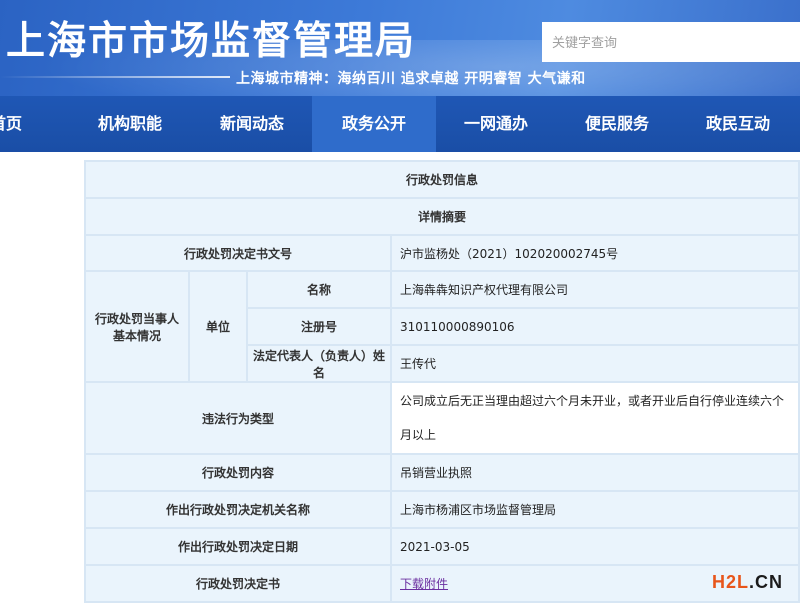 The height and width of the screenshot is (606, 800). I want to click on reg-value: 310110000890106, so click(594, 326).